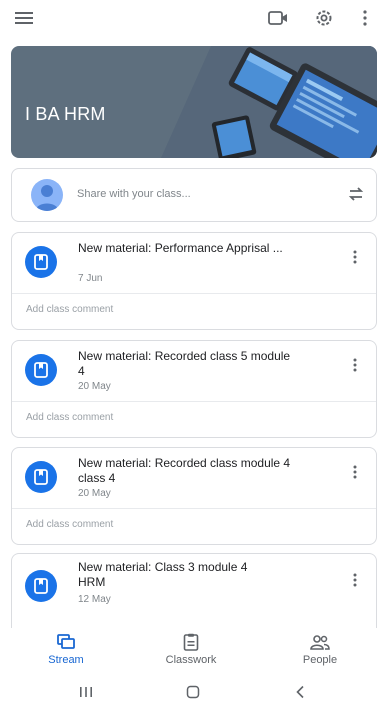 The width and height of the screenshot is (379, 710). What do you see at coordinates (356, 196) in the screenshot?
I see `repost-icon` at bounding box center [356, 196].